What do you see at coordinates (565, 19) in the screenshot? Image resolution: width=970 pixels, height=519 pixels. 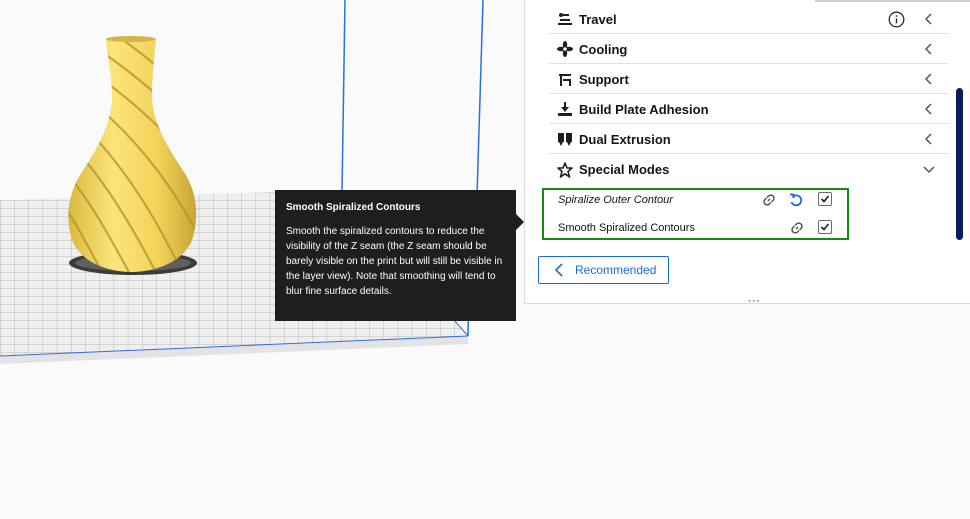 I see `travel-icon` at bounding box center [565, 19].